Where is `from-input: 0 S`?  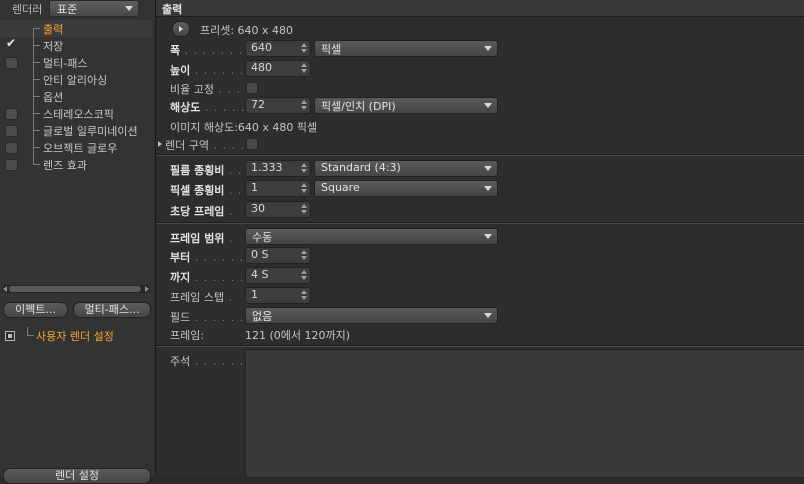 from-input: 0 S is located at coordinates (278, 255).